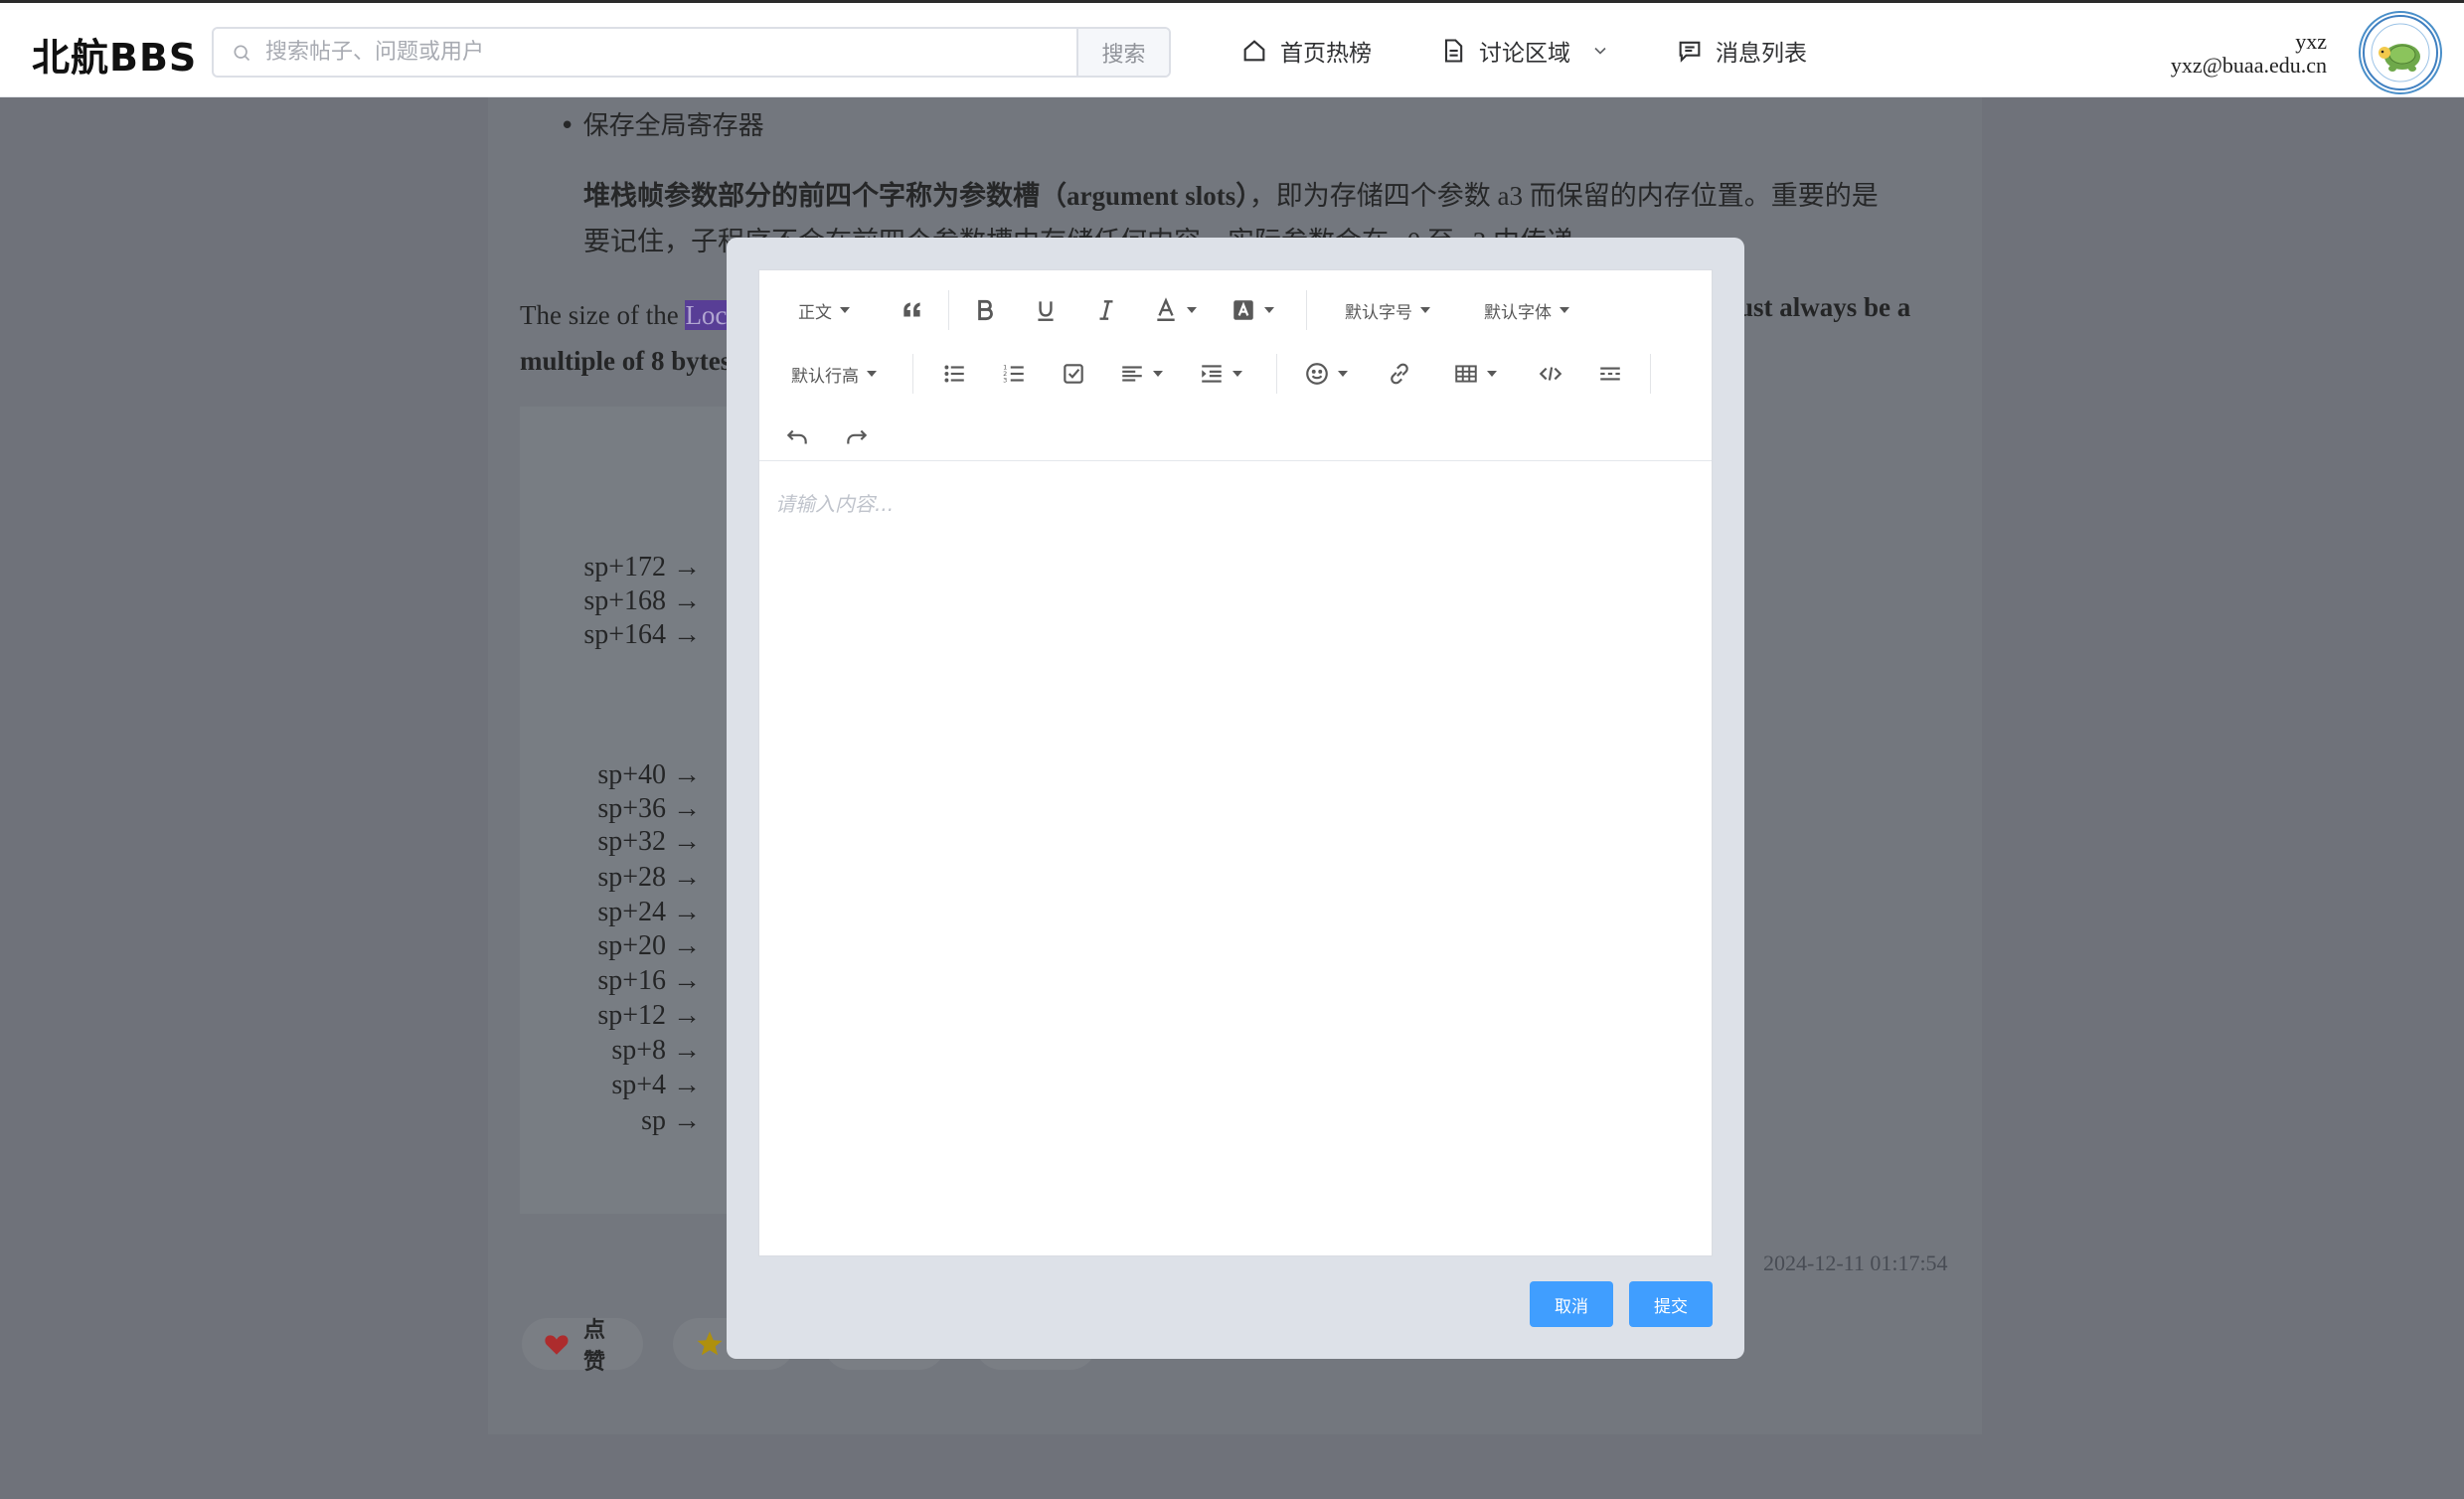  I want to click on align-dropdown, so click(1141, 374).